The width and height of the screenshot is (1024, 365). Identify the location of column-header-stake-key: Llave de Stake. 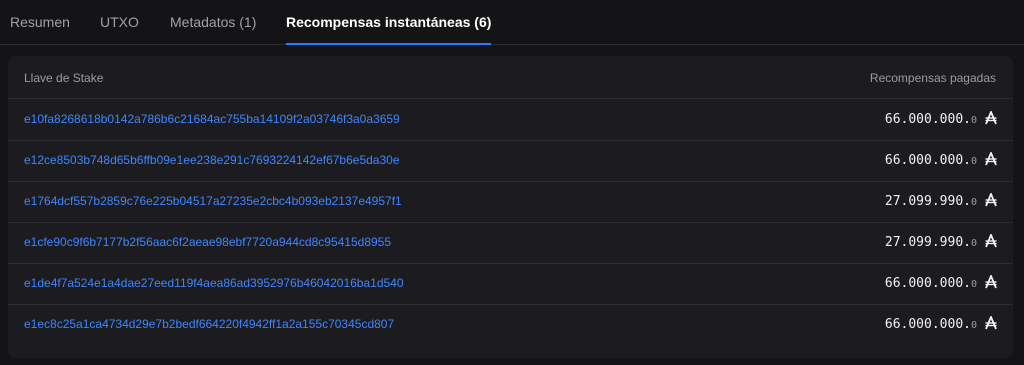
(64, 78).